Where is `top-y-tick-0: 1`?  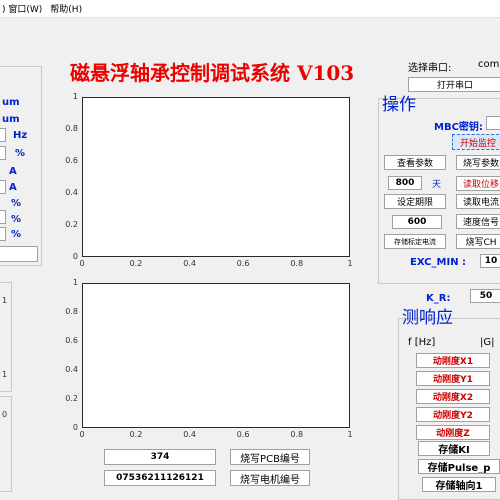 top-y-tick-0: 1 is located at coordinates (75, 96).